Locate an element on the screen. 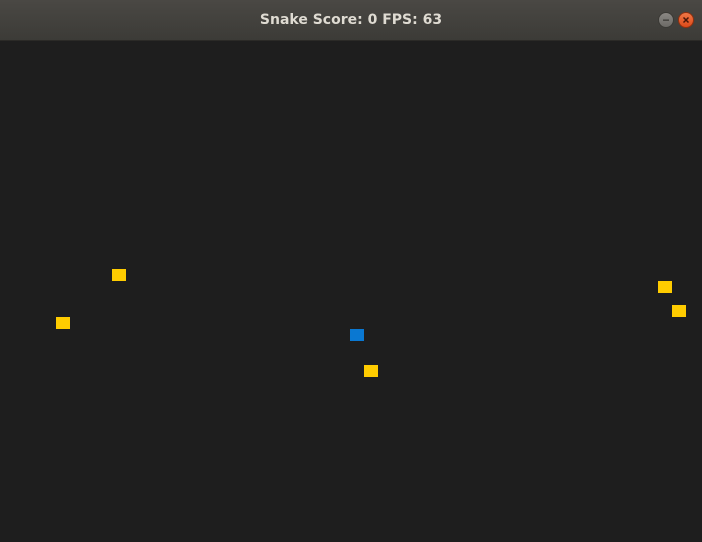  minimize-icon is located at coordinates (666, 20).